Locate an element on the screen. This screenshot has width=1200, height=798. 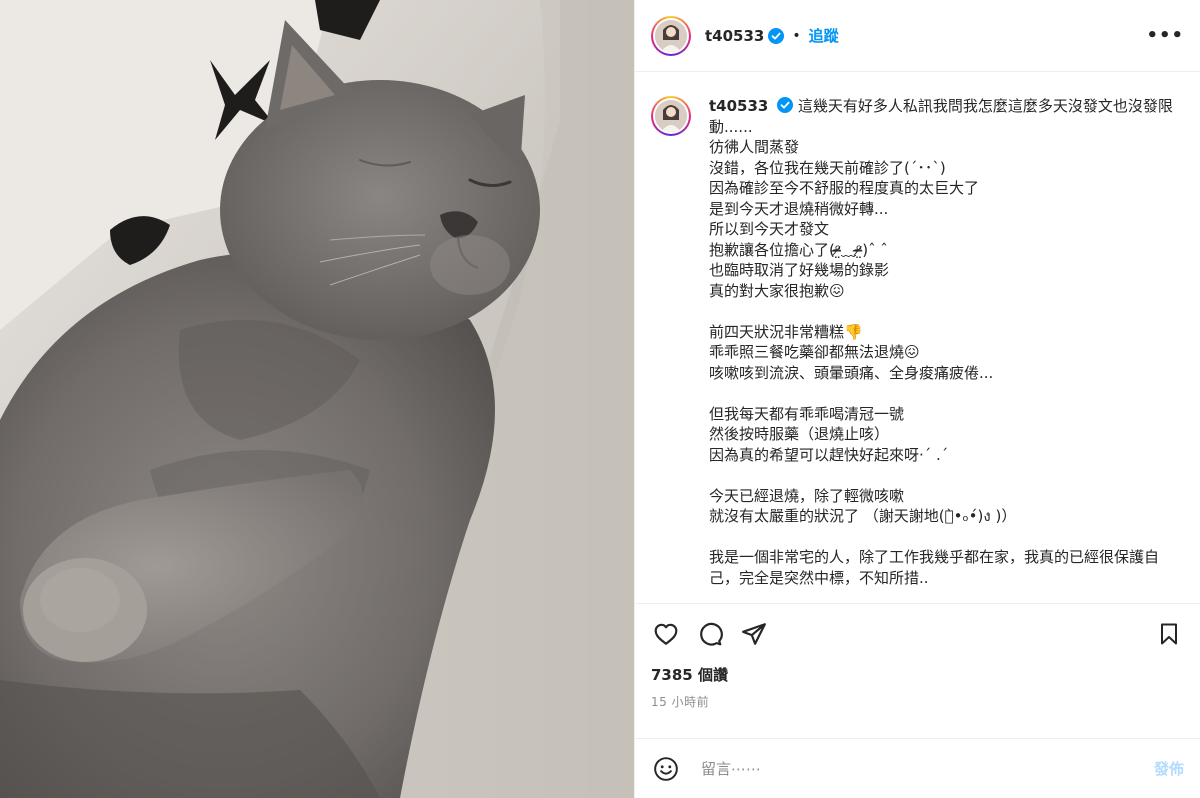
like-count: 7385 個讚 is located at coordinates (917, 674).